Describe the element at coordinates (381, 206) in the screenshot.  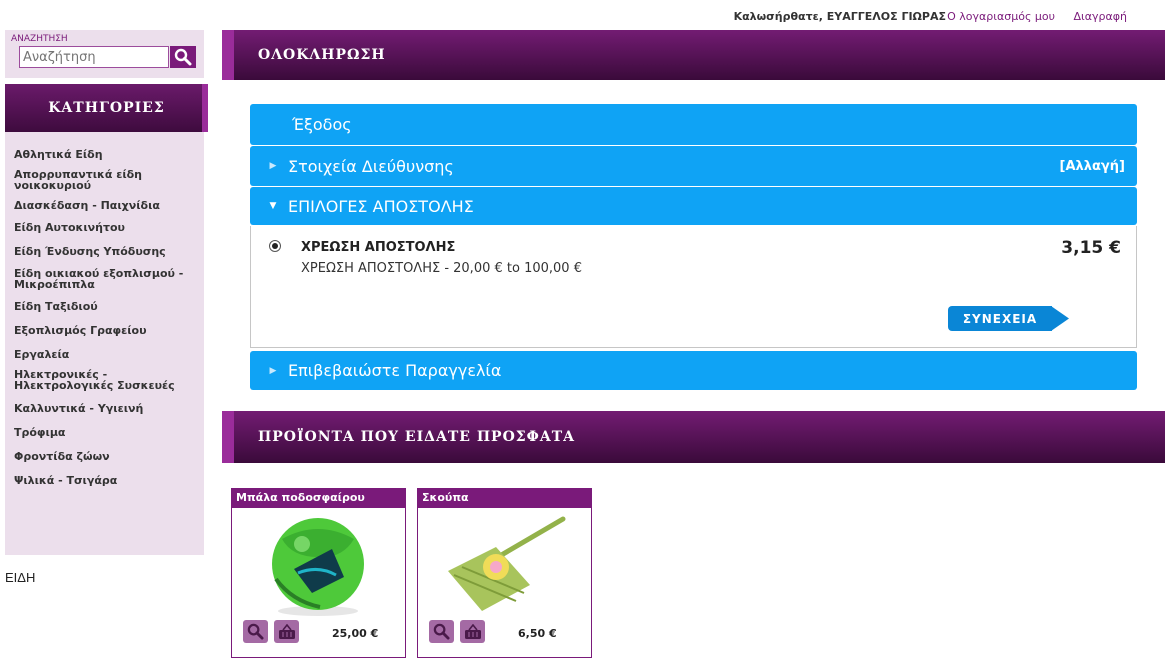
I see `step-shipping-label: ΕΠΙΛΟΓΕΣ ΑΠΟΣΤΟΛΗΣ` at that location.